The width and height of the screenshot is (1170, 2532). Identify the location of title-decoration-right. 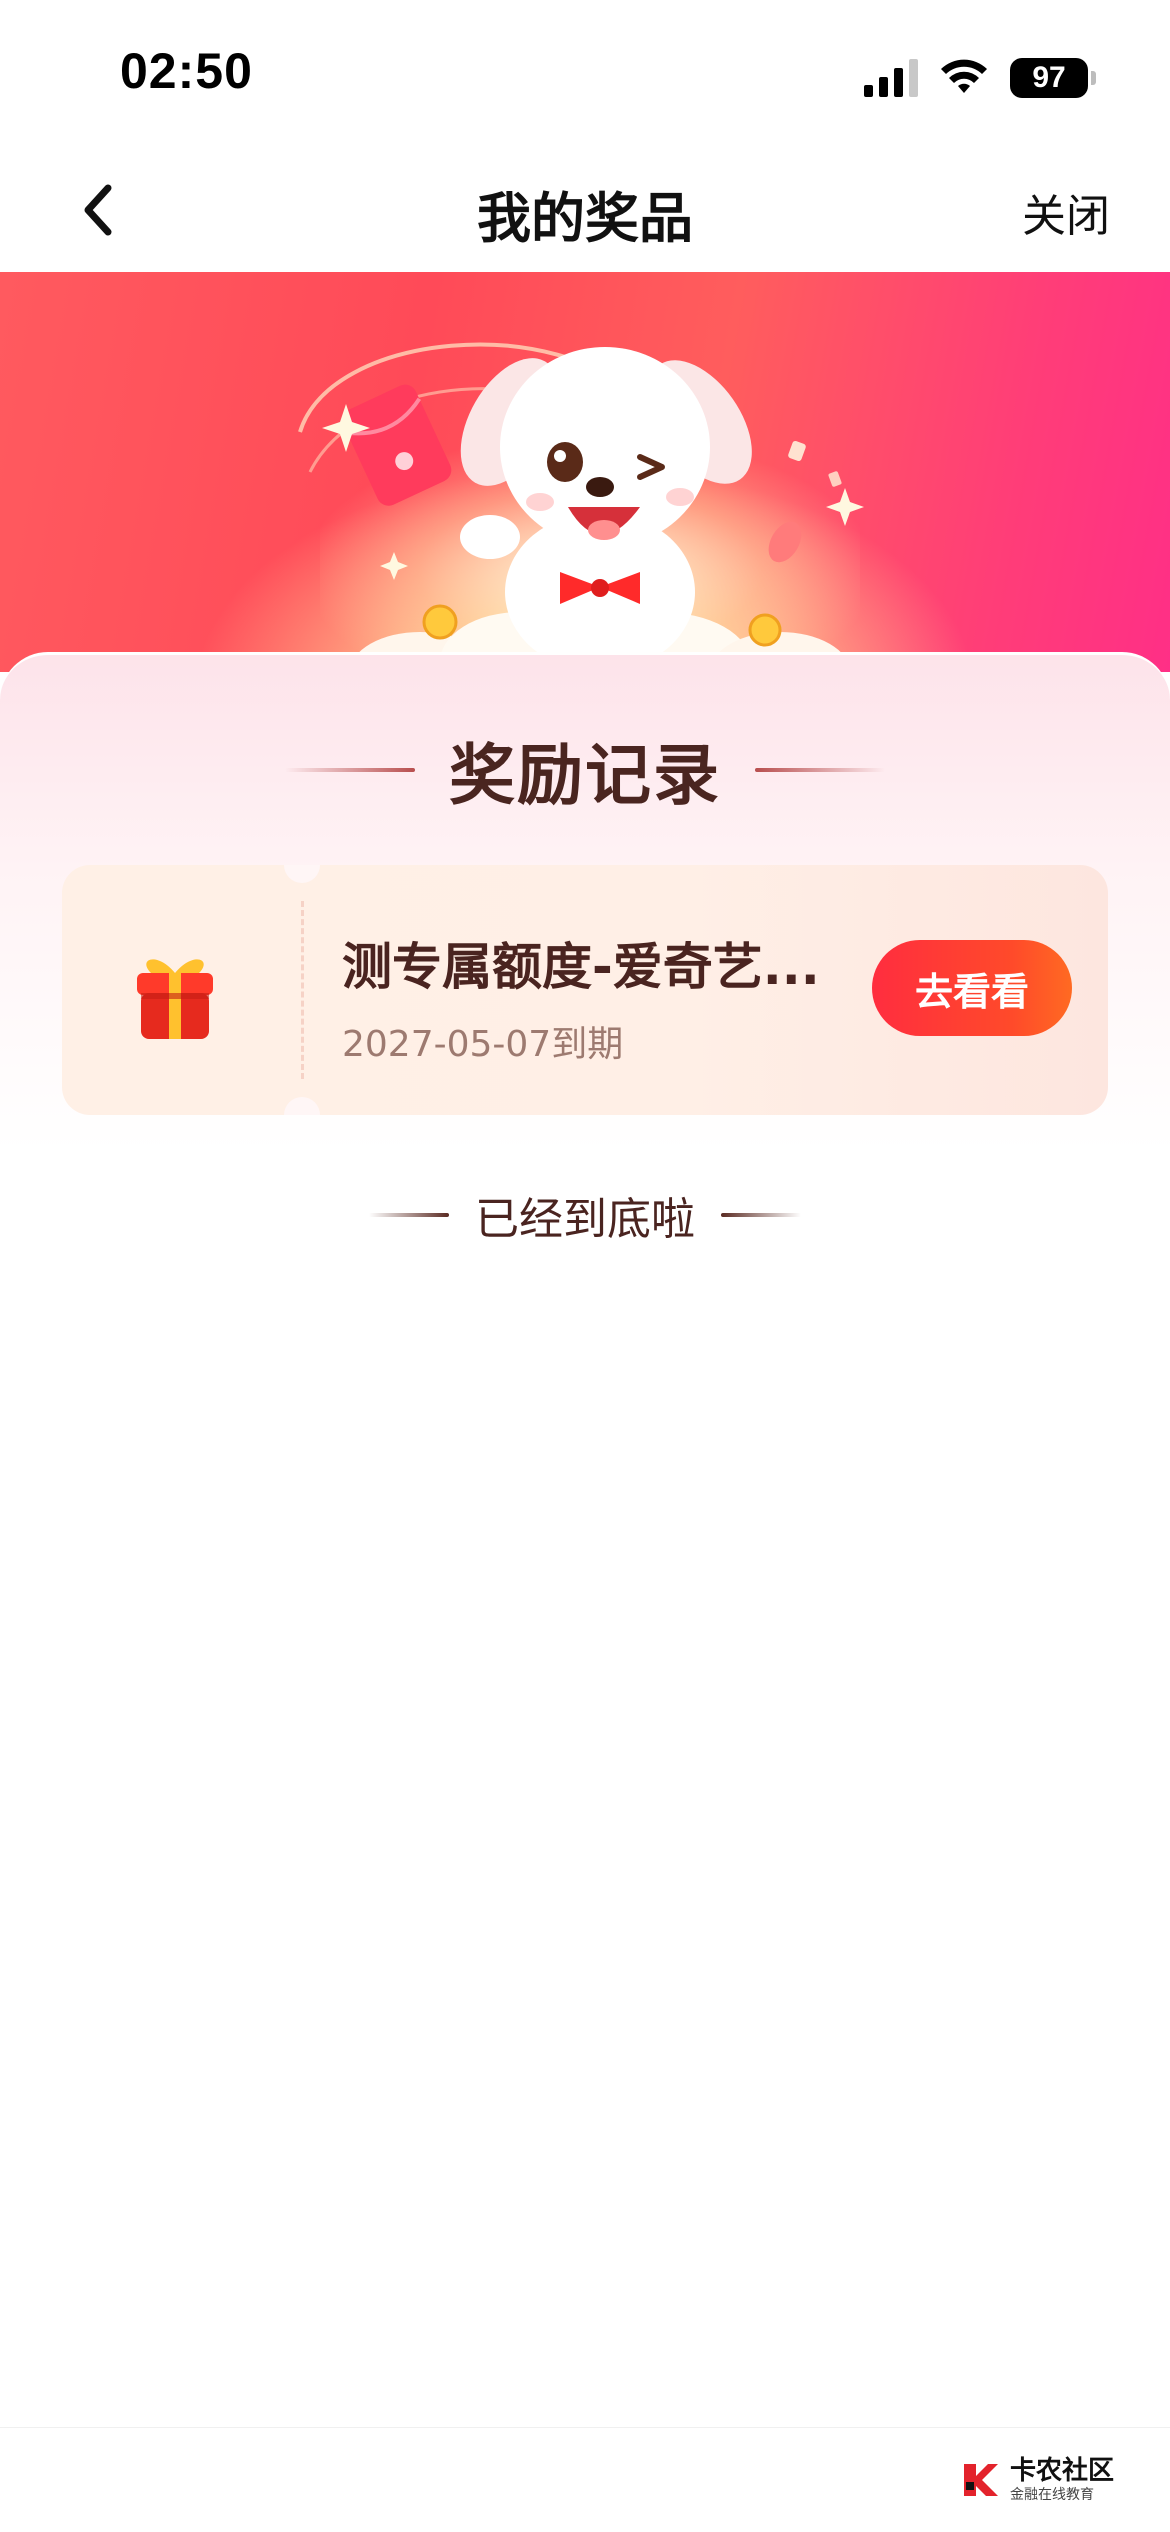
(820, 770).